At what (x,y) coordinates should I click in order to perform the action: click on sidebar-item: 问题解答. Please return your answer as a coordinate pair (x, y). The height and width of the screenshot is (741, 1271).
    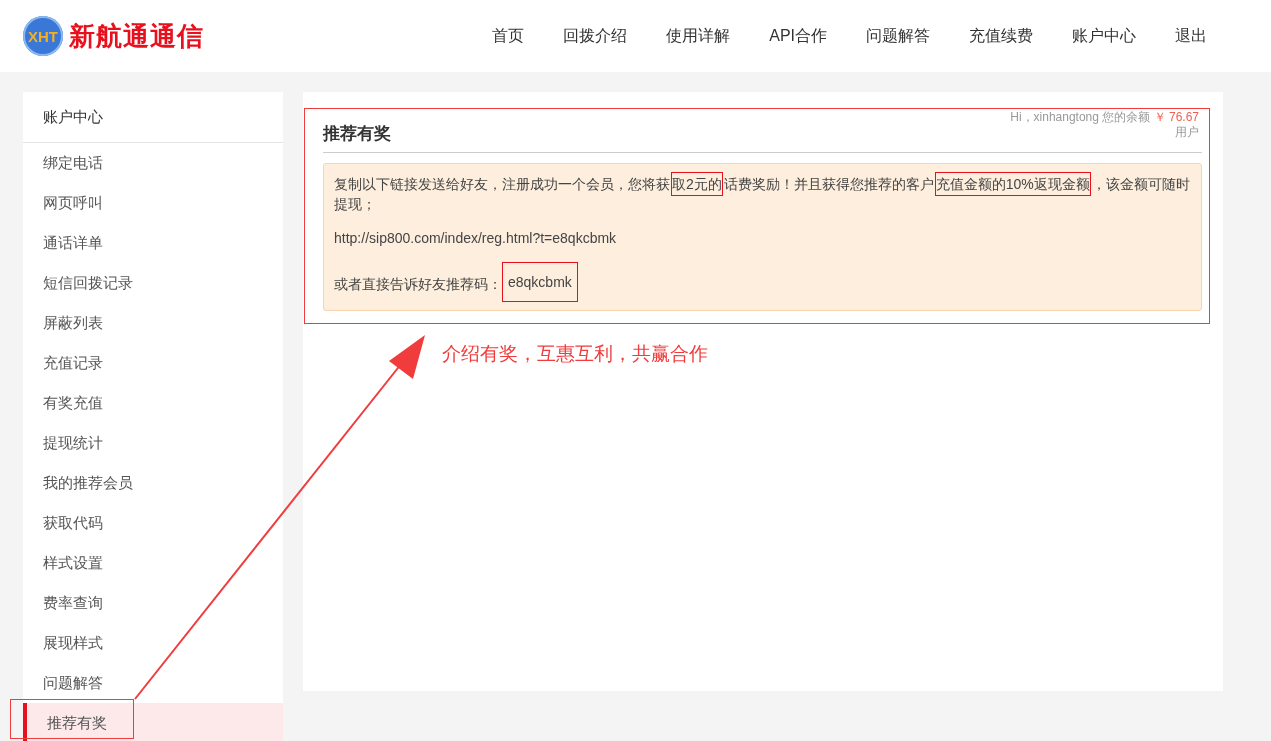
    Looking at the image, I should click on (153, 683).